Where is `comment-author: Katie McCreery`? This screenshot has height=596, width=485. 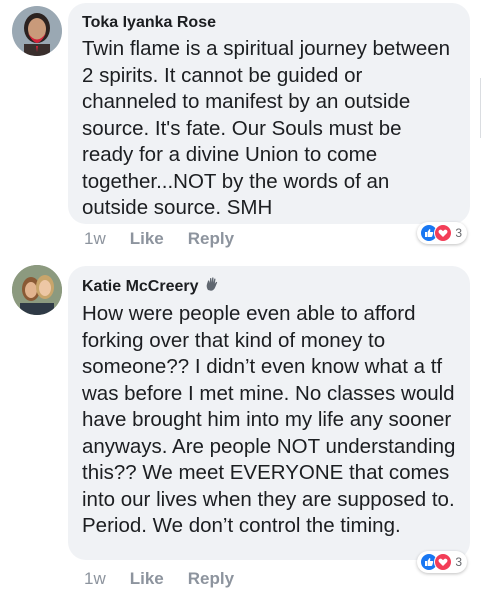
comment-author: Katie McCreery is located at coordinates (269, 287).